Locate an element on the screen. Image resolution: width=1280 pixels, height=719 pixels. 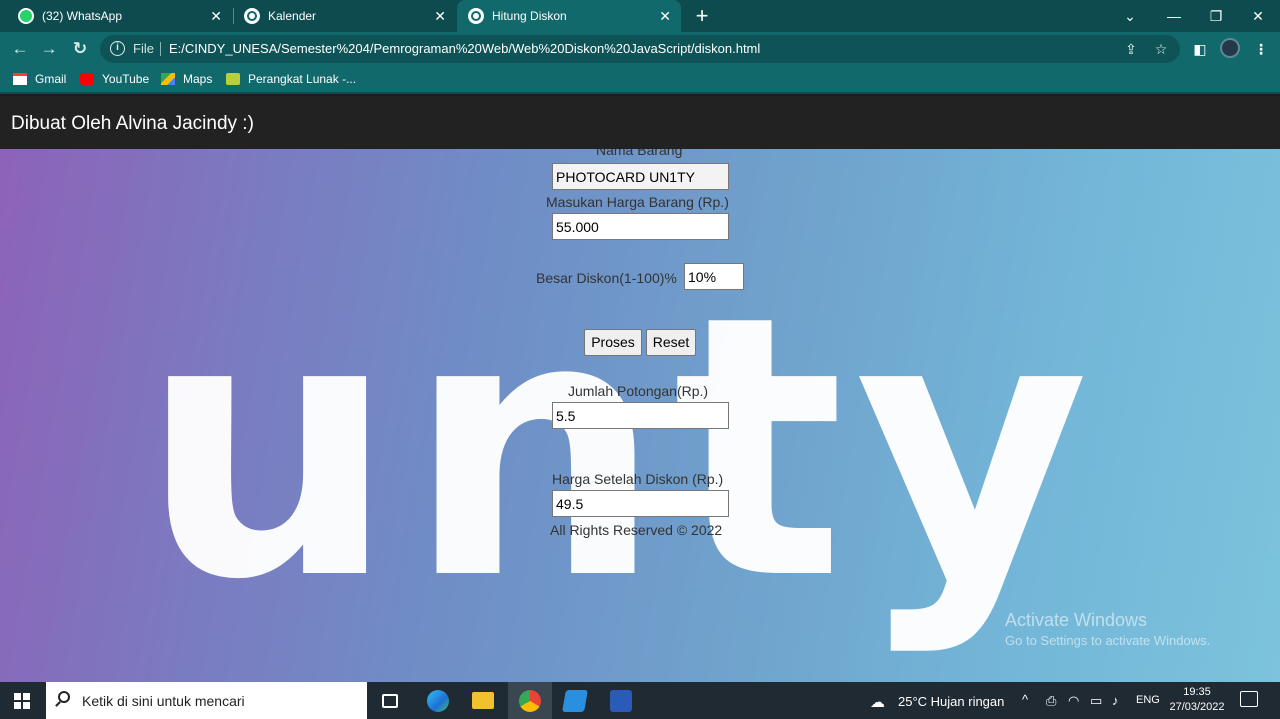
bookmark-label: Gmail is located at coordinates (51, 79).